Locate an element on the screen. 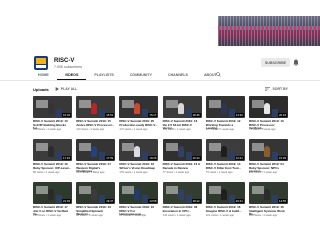 This screenshot has width=320, height=240. video-thumbnail: 18:46 is located at coordinates (182, 107).